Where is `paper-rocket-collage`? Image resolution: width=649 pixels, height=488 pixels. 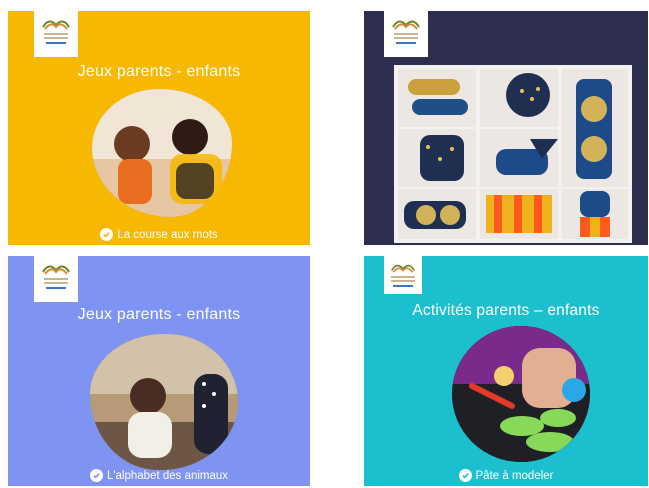
paper-rocket-collage is located at coordinates (513, 154).